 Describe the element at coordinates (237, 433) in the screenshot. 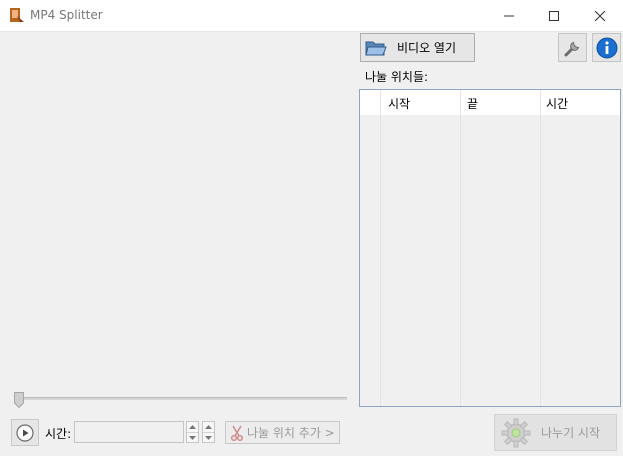

I see `scissors-icon` at that location.